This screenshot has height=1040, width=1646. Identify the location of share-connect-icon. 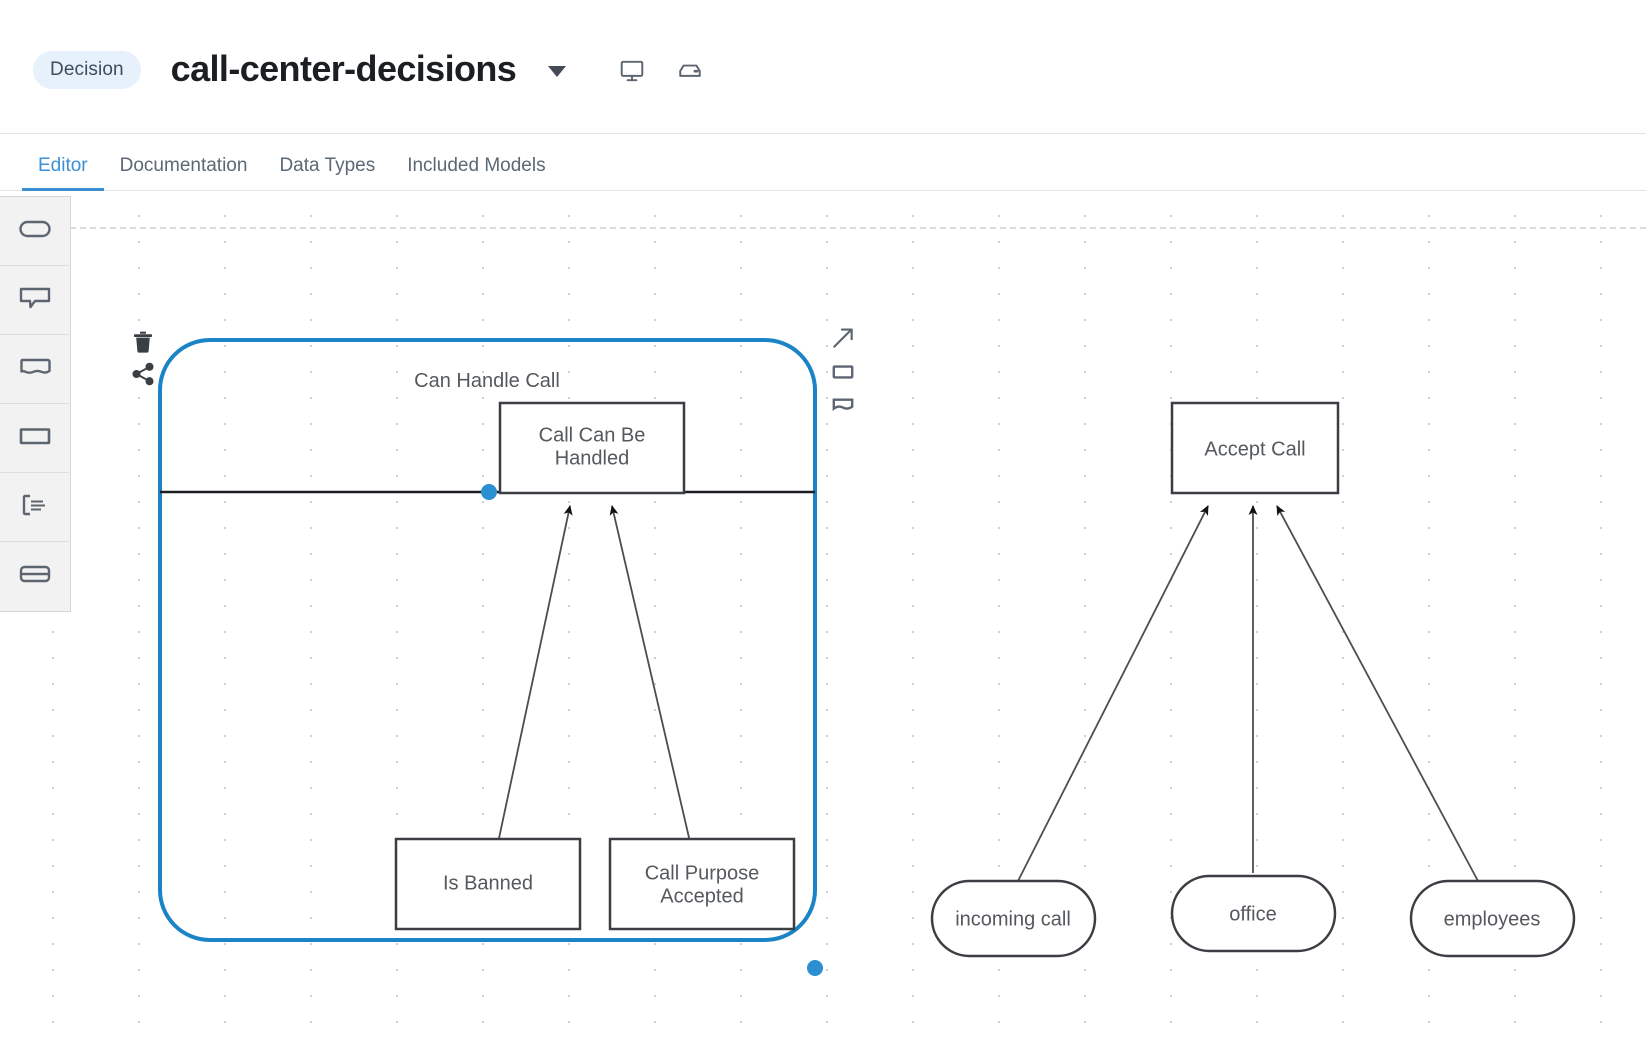
(143, 374).